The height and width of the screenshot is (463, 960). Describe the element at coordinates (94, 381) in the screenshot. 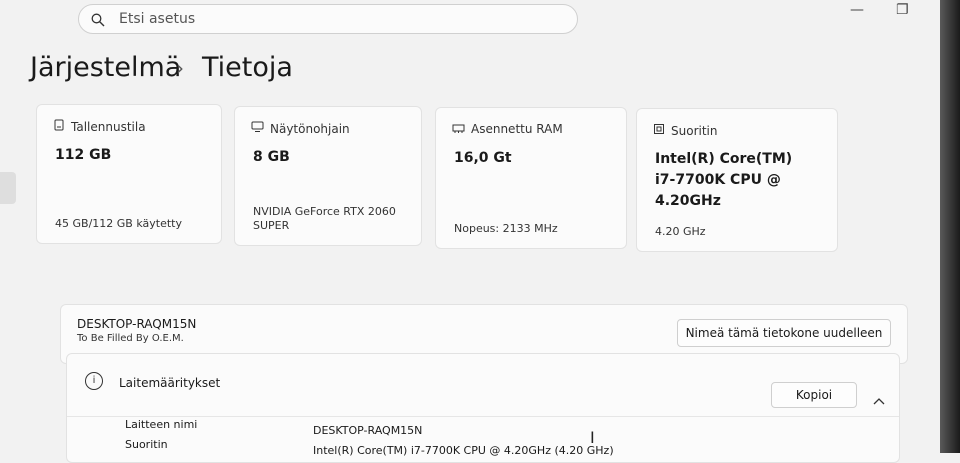

I see `info-icon: i` at that location.